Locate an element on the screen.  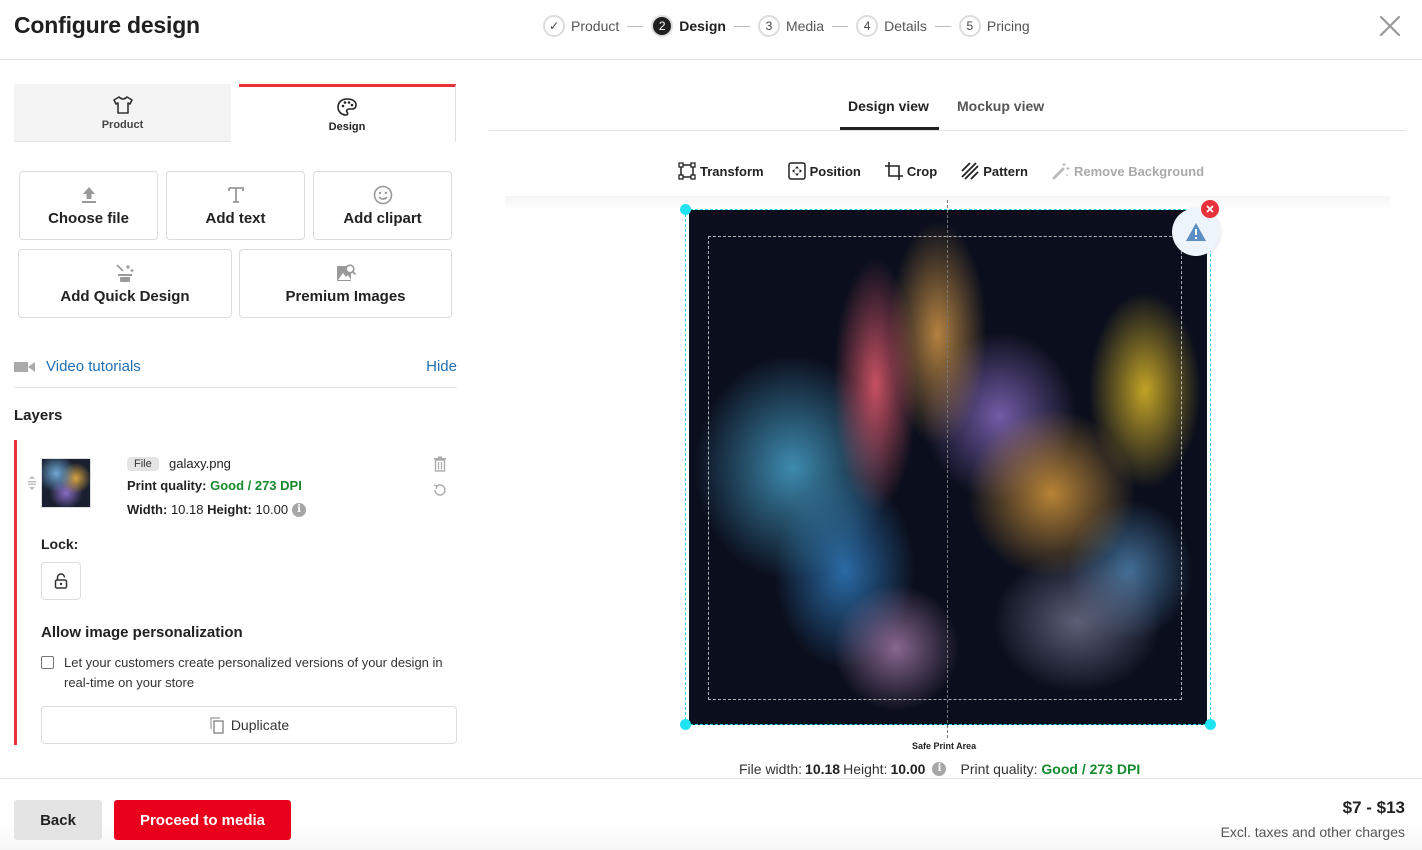
tab-mockup-view: Mockup view is located at coordinates (1000, 106).